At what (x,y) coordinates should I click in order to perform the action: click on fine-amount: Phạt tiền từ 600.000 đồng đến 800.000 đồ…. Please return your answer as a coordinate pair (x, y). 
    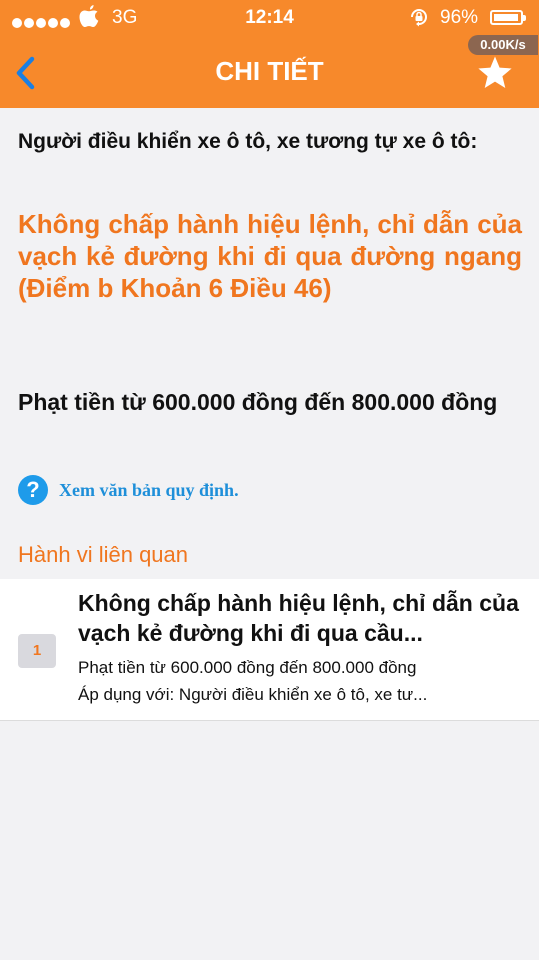
    Looking at the image, I should click on (258, 402).